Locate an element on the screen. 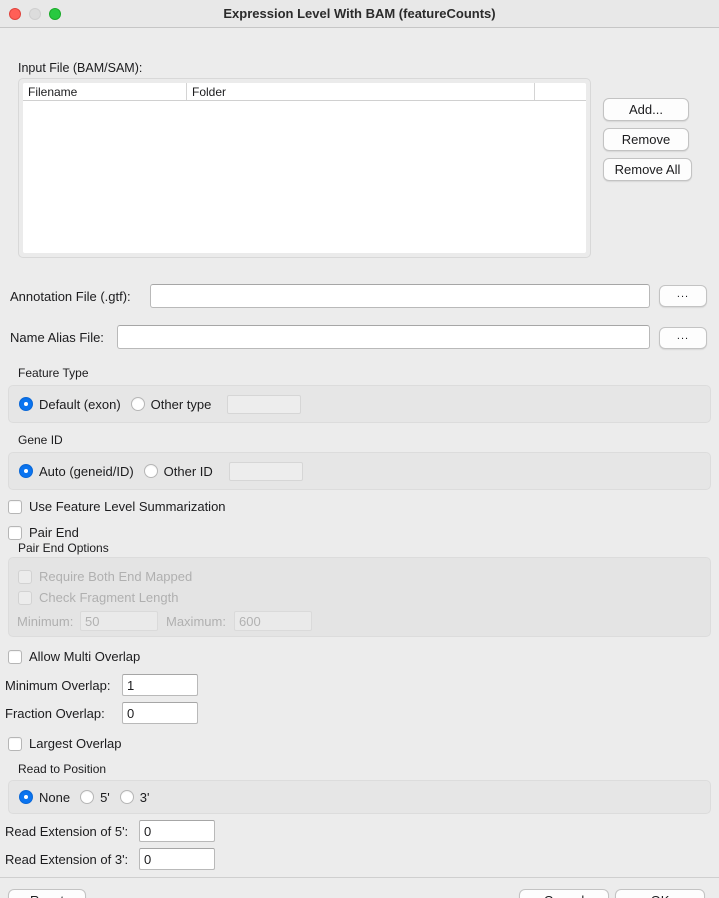  radio-other-type is located at coordinates (137, 404).